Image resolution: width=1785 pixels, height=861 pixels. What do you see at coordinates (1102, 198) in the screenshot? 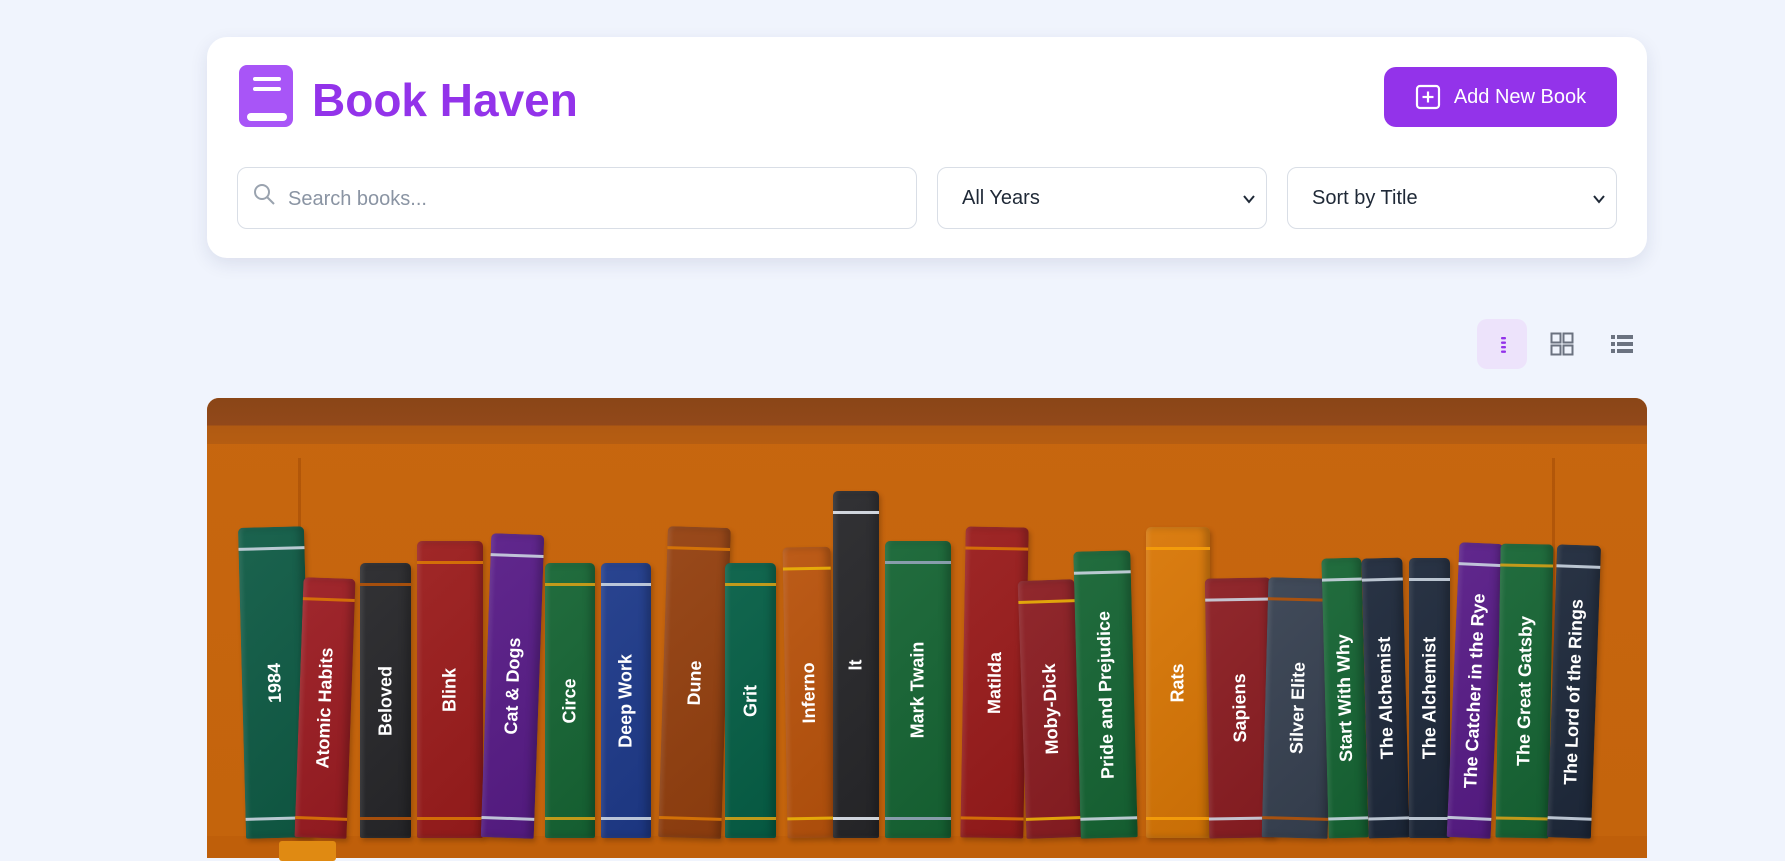
I see `year-filter-select: All Years` at bounding box center [1102, 198].